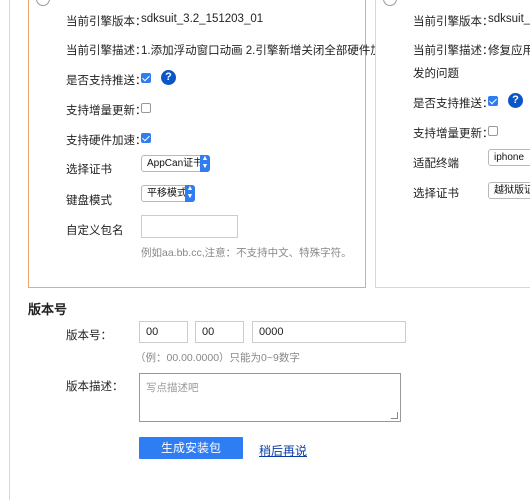  I want to click on alt-push-label: 是否支持推送：, so click(453, 104).